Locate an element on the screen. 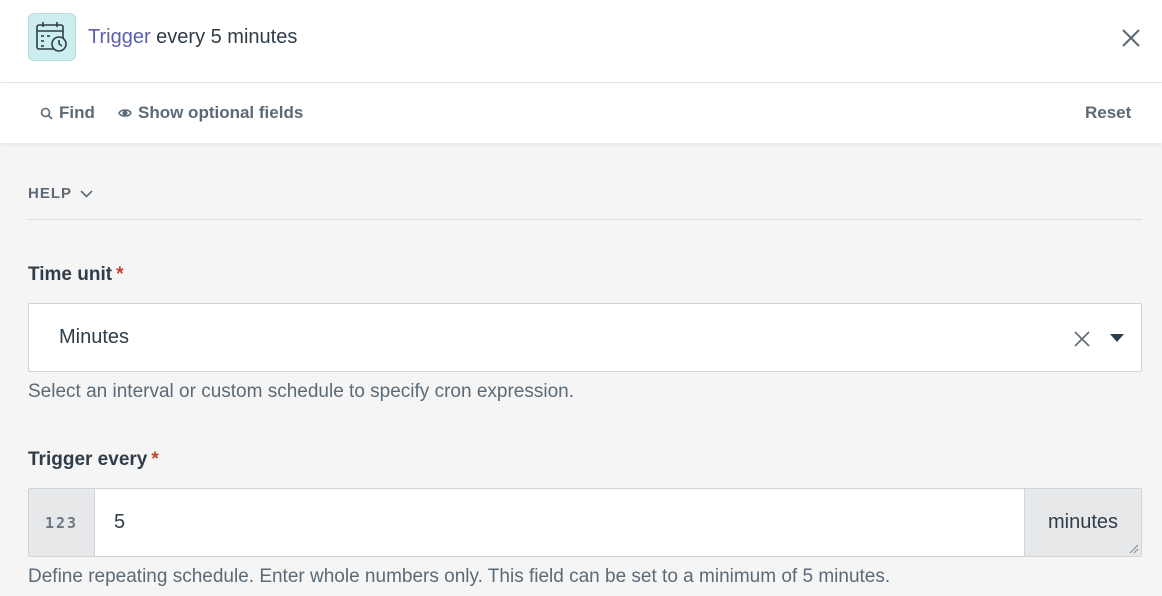 The height and width of the screenshot is (596, 1162). time-unit-label-text: Time unit is located at coordinates (70, 274).